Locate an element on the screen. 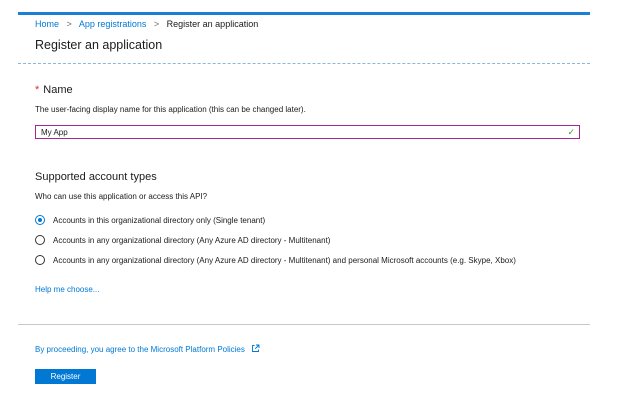 This screenshot has width=620, height=410. name-label: * Name is located at coordinates (54, 90).